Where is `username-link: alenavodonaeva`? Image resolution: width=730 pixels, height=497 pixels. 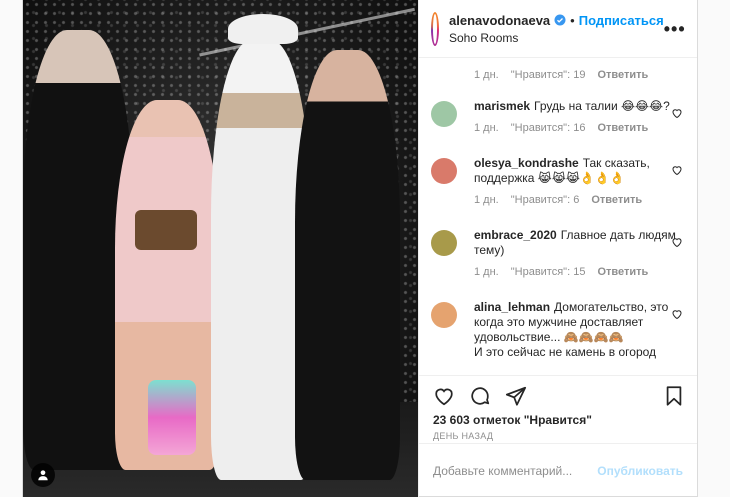 username-link: alenavodonaeva is located at coordinates (499, 20).